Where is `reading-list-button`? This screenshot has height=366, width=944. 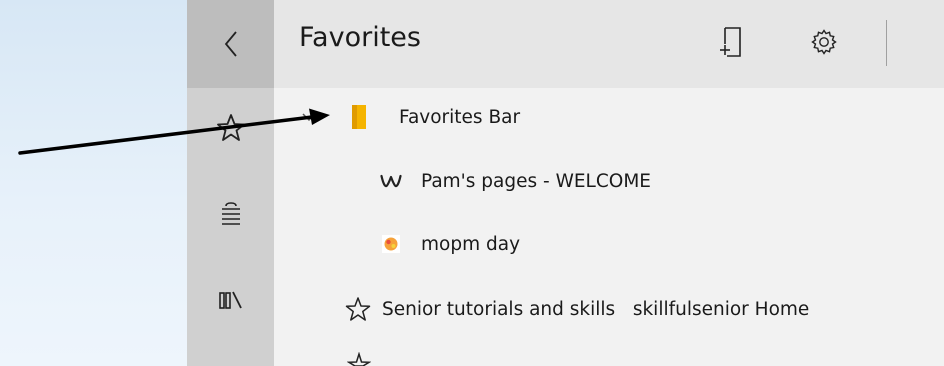
reading-list-button is located at coordinates (230, 215).